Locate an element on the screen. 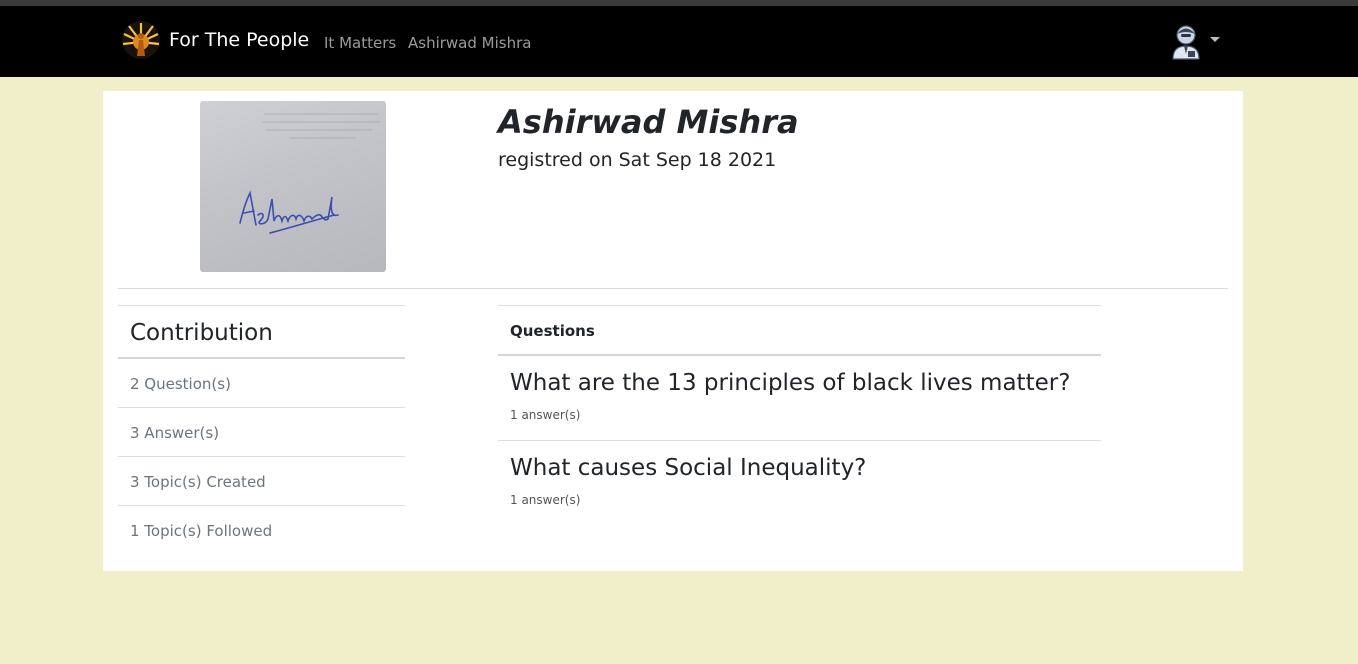 The height and width of the screenshot is (664, 1358). contribution-questions: 2 Question(s) is located at coordinates (261, 383).